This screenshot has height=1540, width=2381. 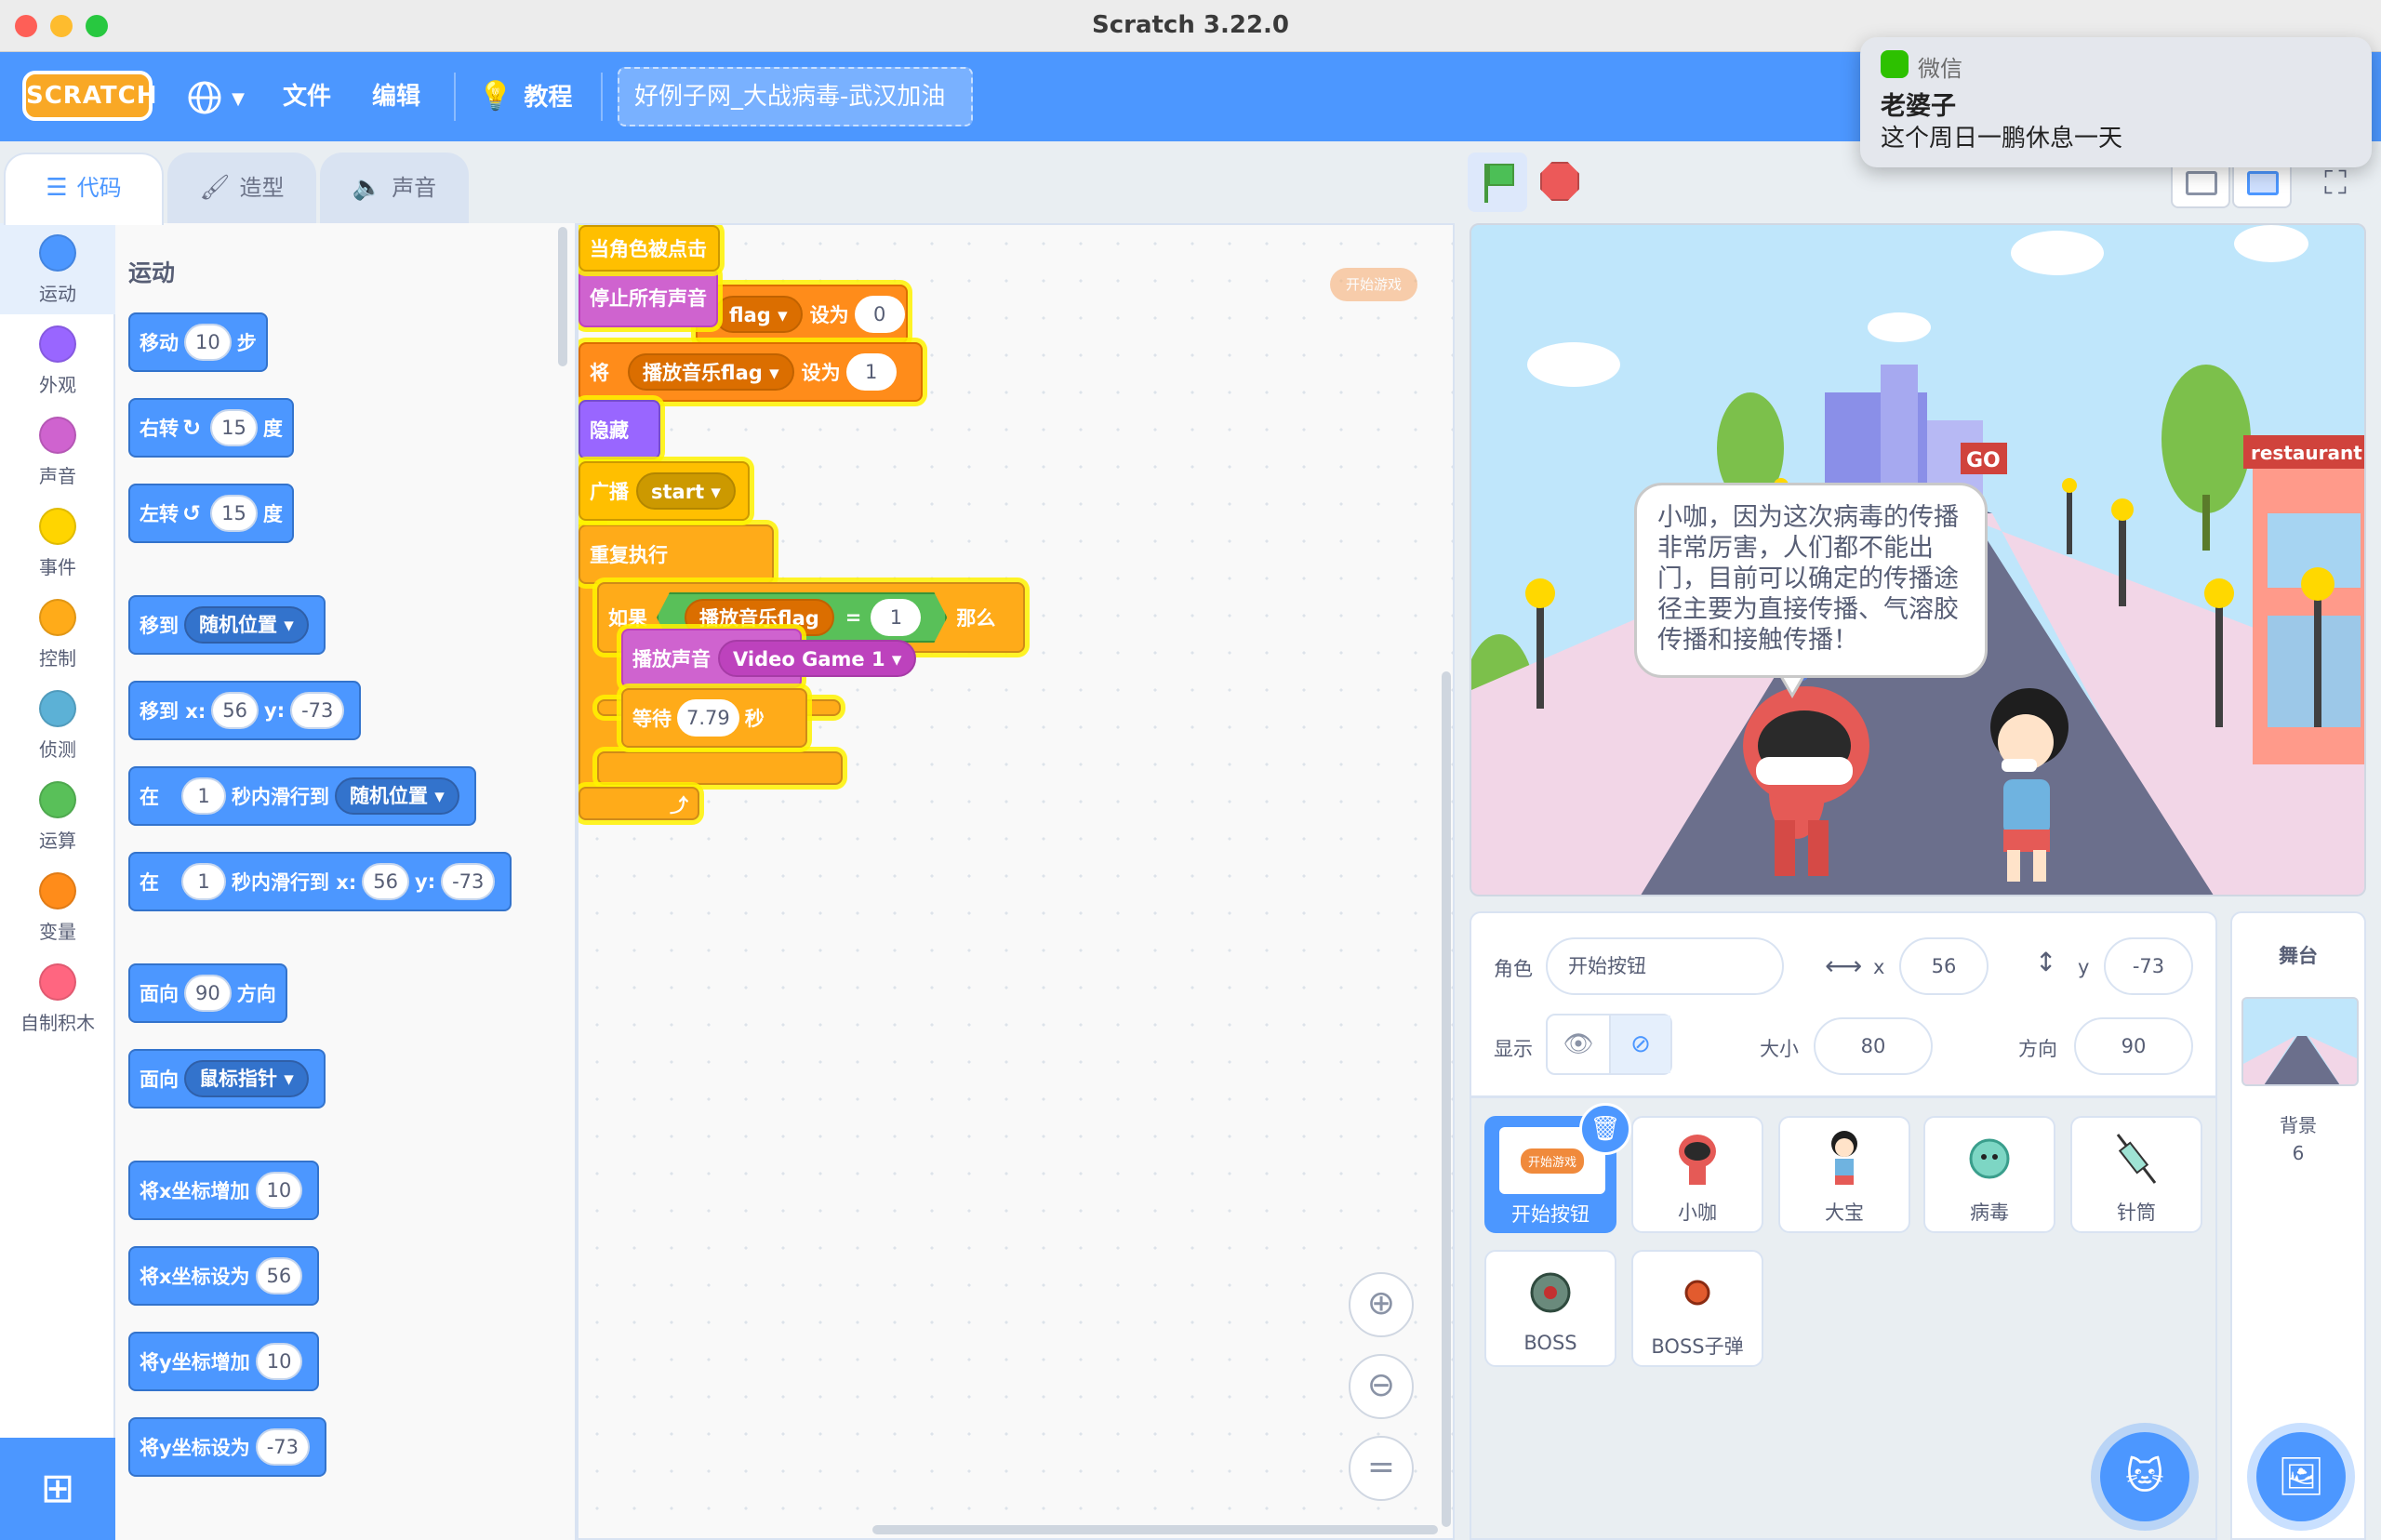 I want to click on block-set-x: 将x坐标设为 56, so click(x=224, y=1276).